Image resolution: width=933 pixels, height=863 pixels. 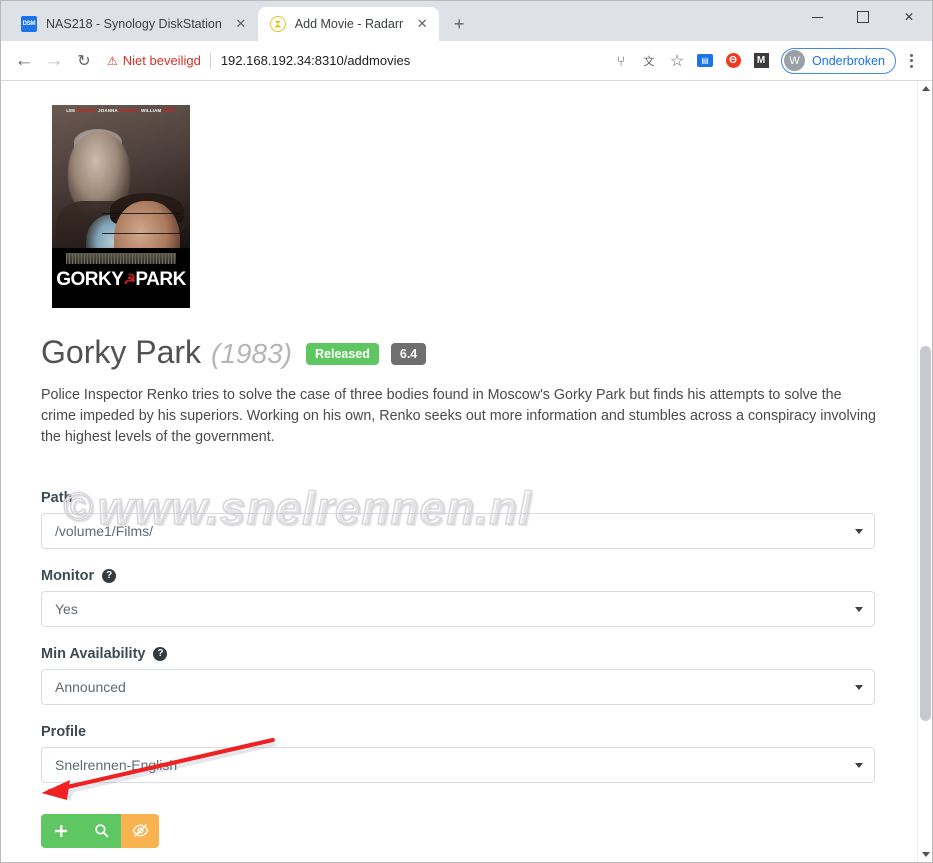 What do you see at coordinates (911, 61) in the screenshot?
I see `chrome-menu-icon` at bounding box center [911, 61].